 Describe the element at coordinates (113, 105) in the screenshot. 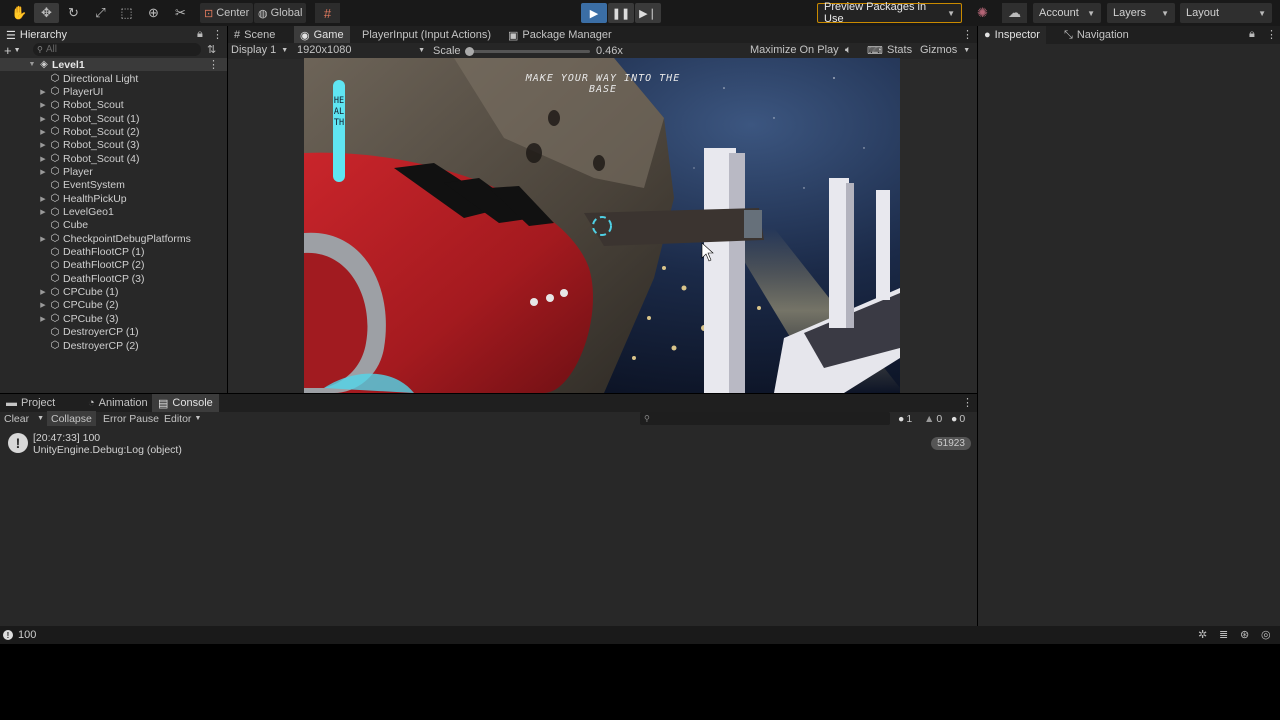

I see `hierarchy-item: ▶ ⬡ Robot_Scout` at that location.